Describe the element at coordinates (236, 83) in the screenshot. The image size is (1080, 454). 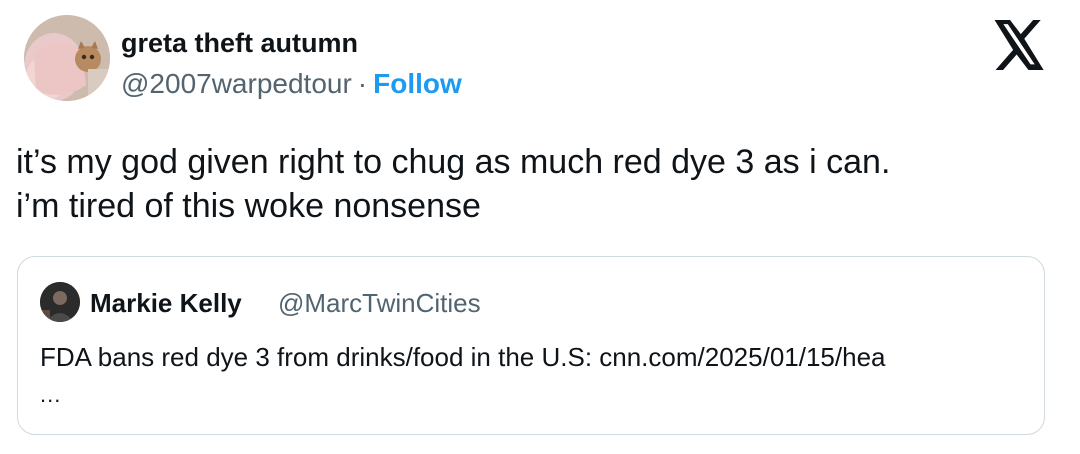
I see `author-handle: @2007warpedtour` at that location.